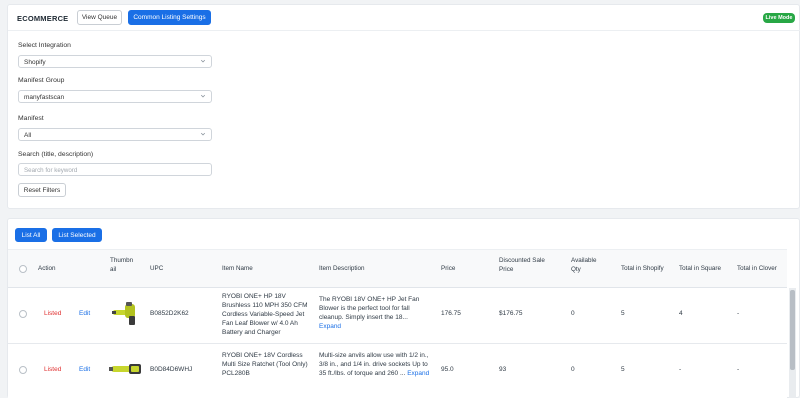 The width and height of the screenshot is (800, 398). Describe the element at coordinates (584, 265) in the screenshot. I see `header-available-qty: Available Qty` at that location.